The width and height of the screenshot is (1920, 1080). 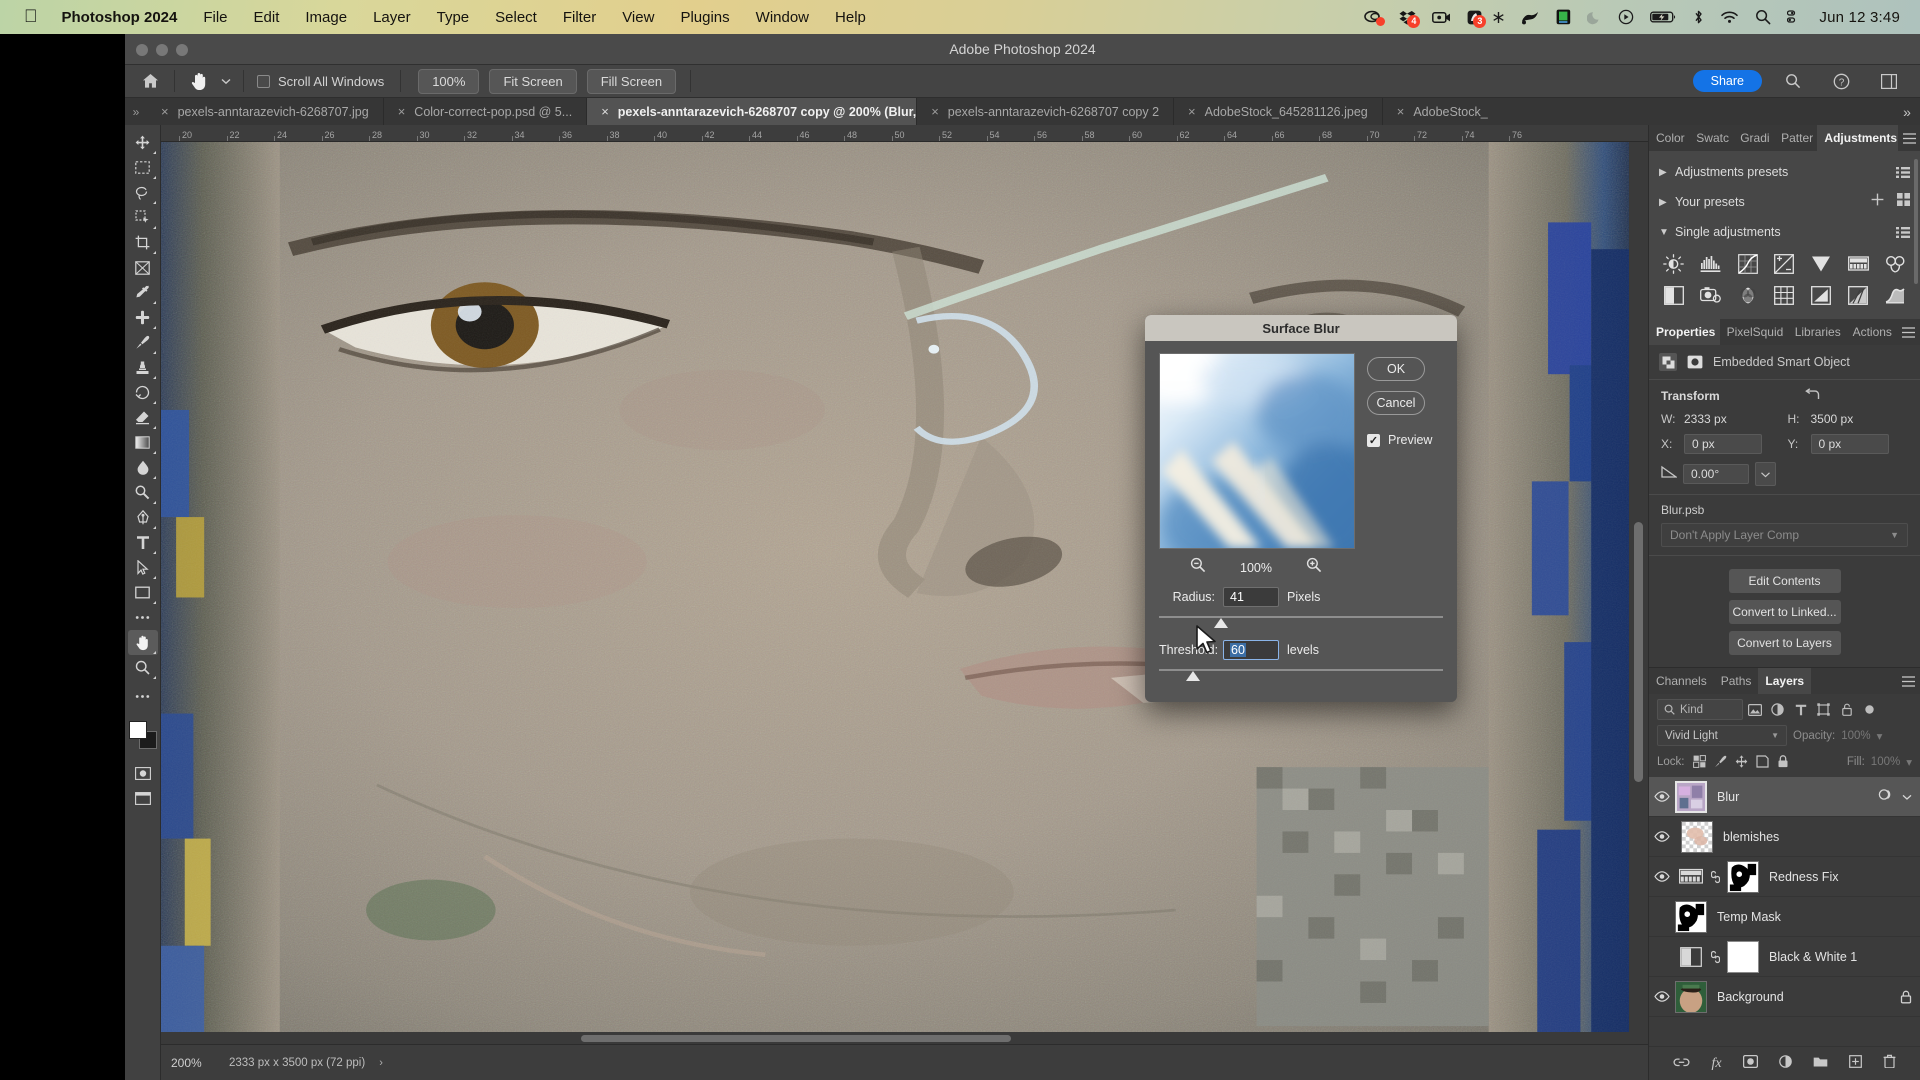 What do you see at coordinates (143, 242) in the screenshot?
I see `crop-tool` at bounding box center [143, 242].